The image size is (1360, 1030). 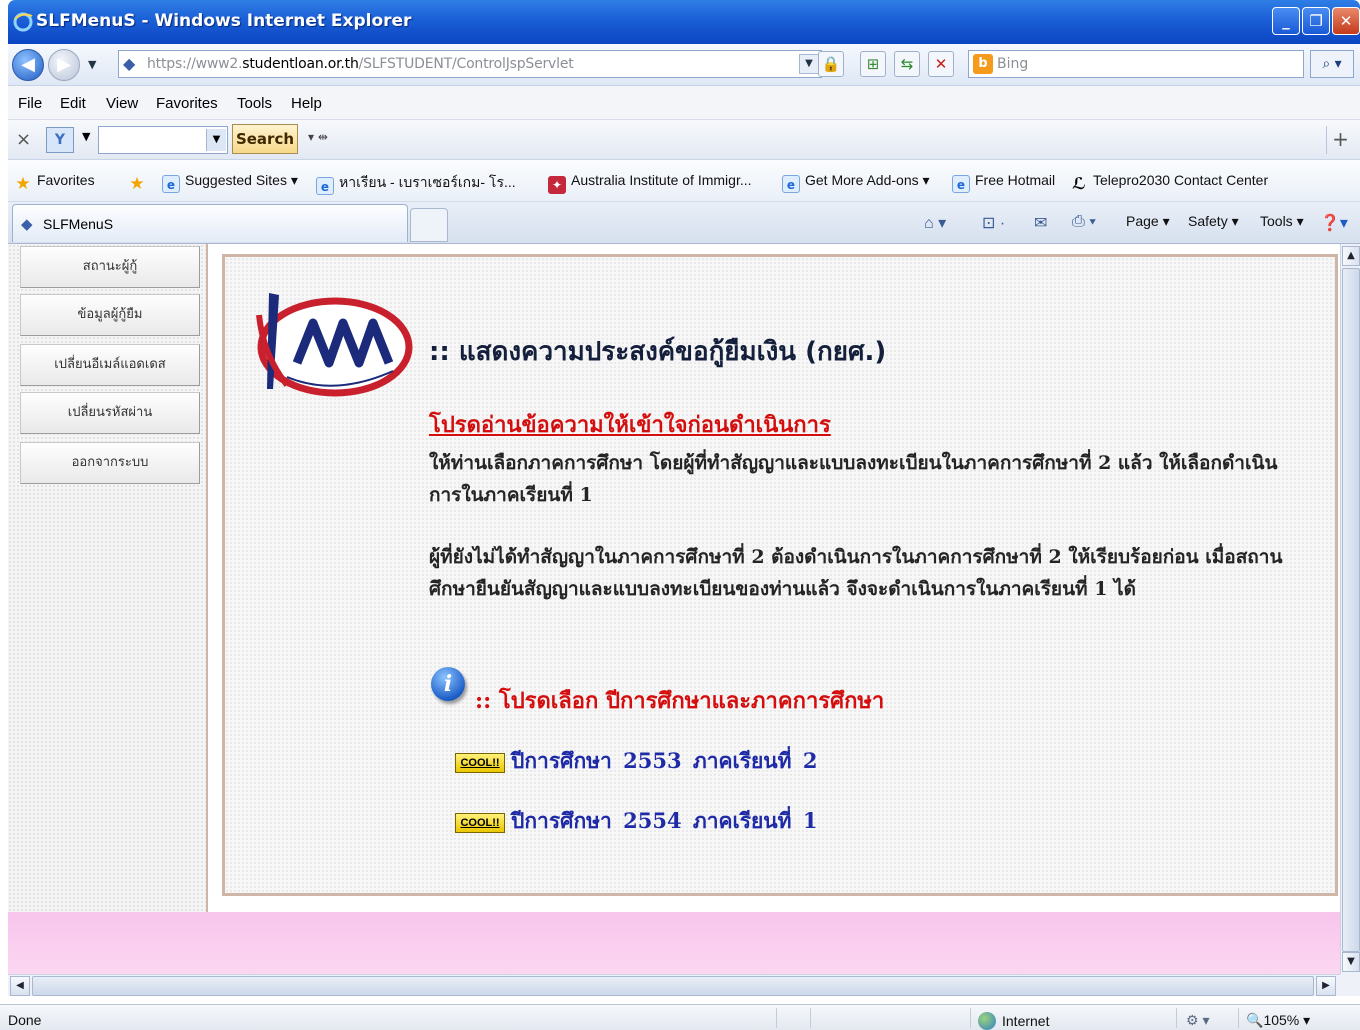 I want to click on back-arrow-icon: ◀, so click(x=28, y=64).